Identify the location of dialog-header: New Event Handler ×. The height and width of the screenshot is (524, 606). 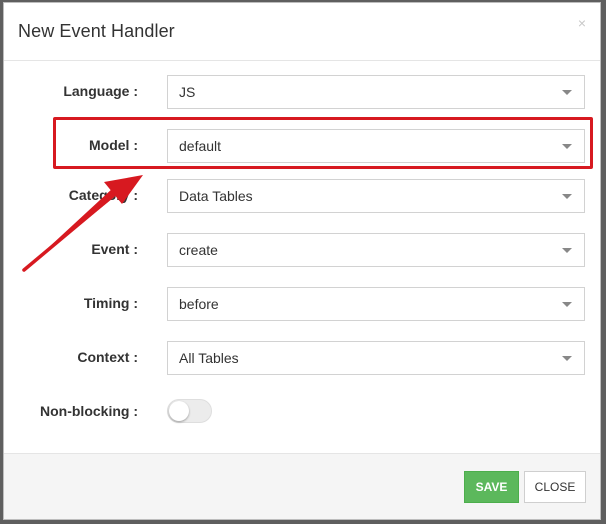
(302, 32).